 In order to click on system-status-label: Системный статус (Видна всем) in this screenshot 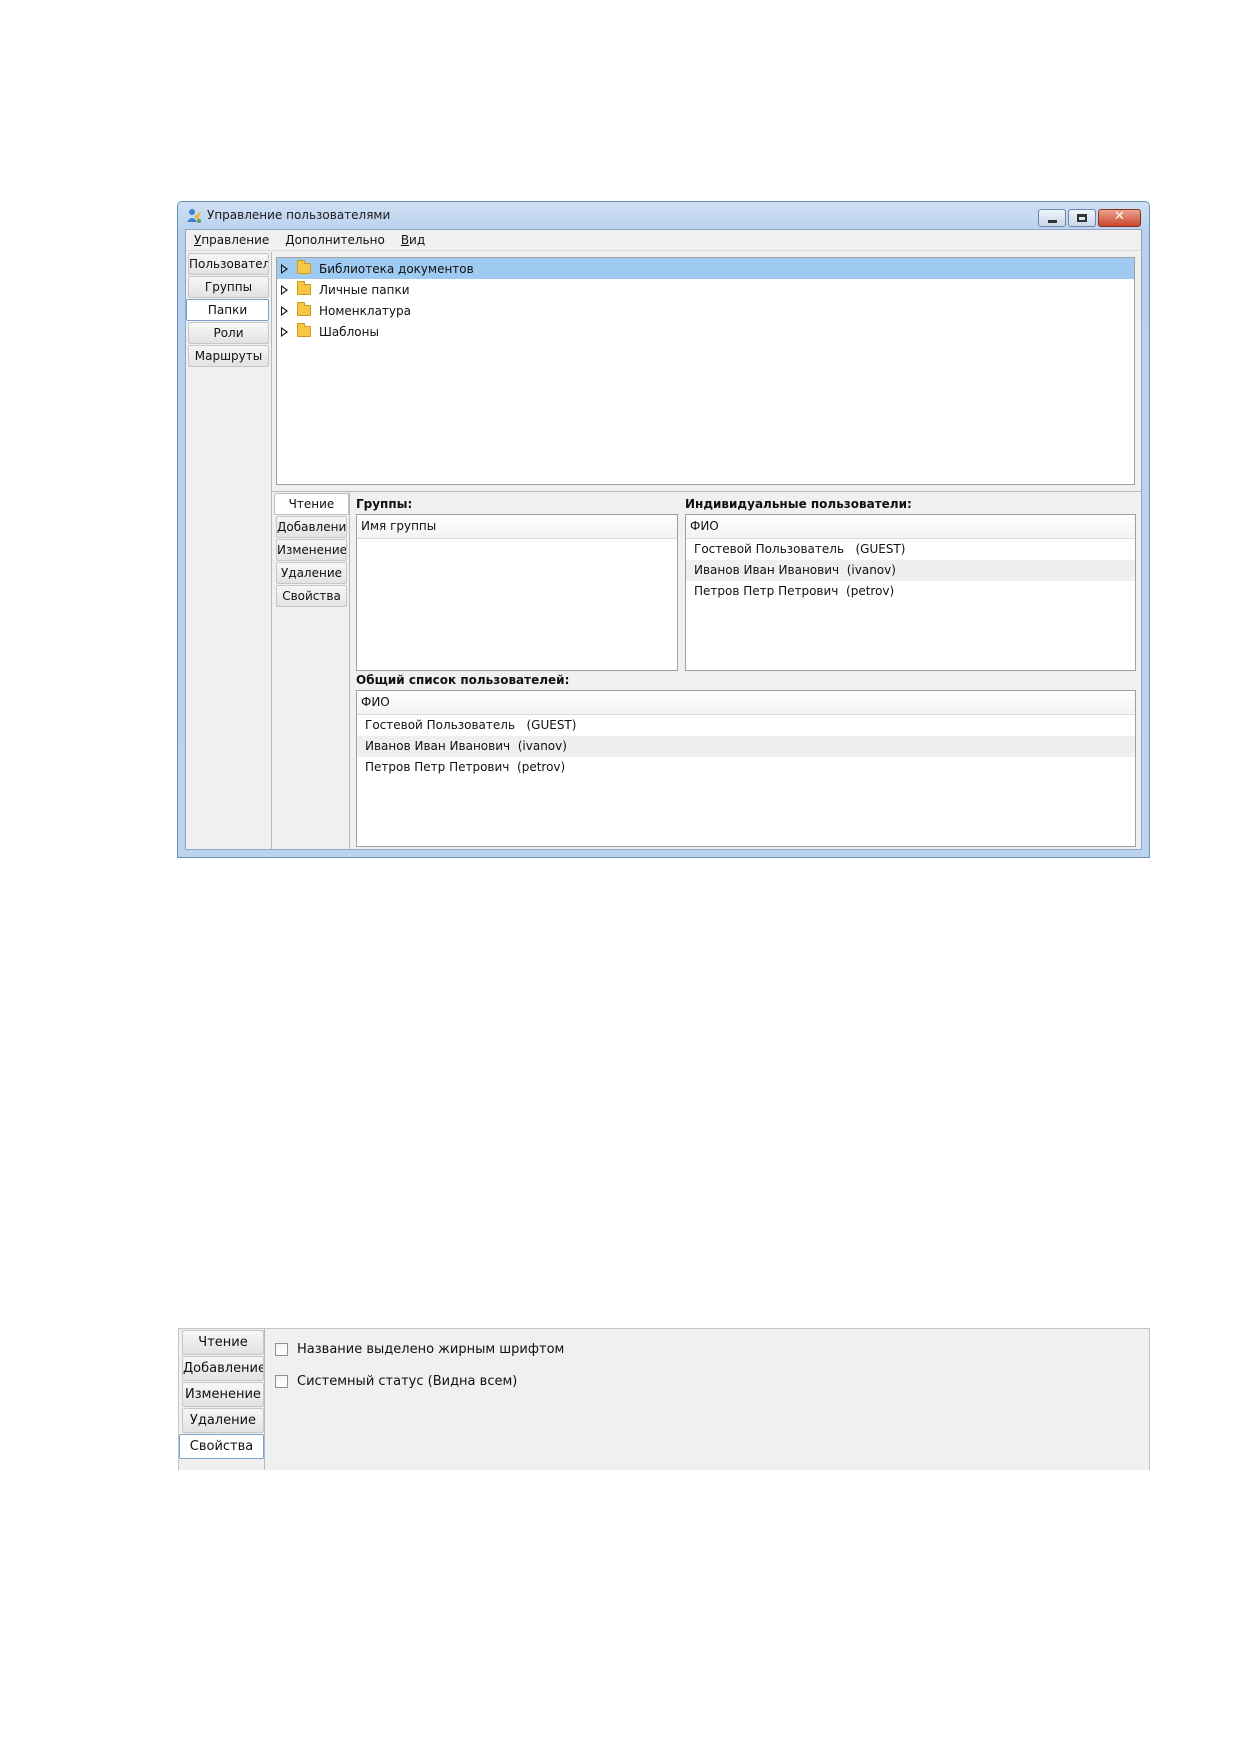, I will do `click(407, 1381)`.